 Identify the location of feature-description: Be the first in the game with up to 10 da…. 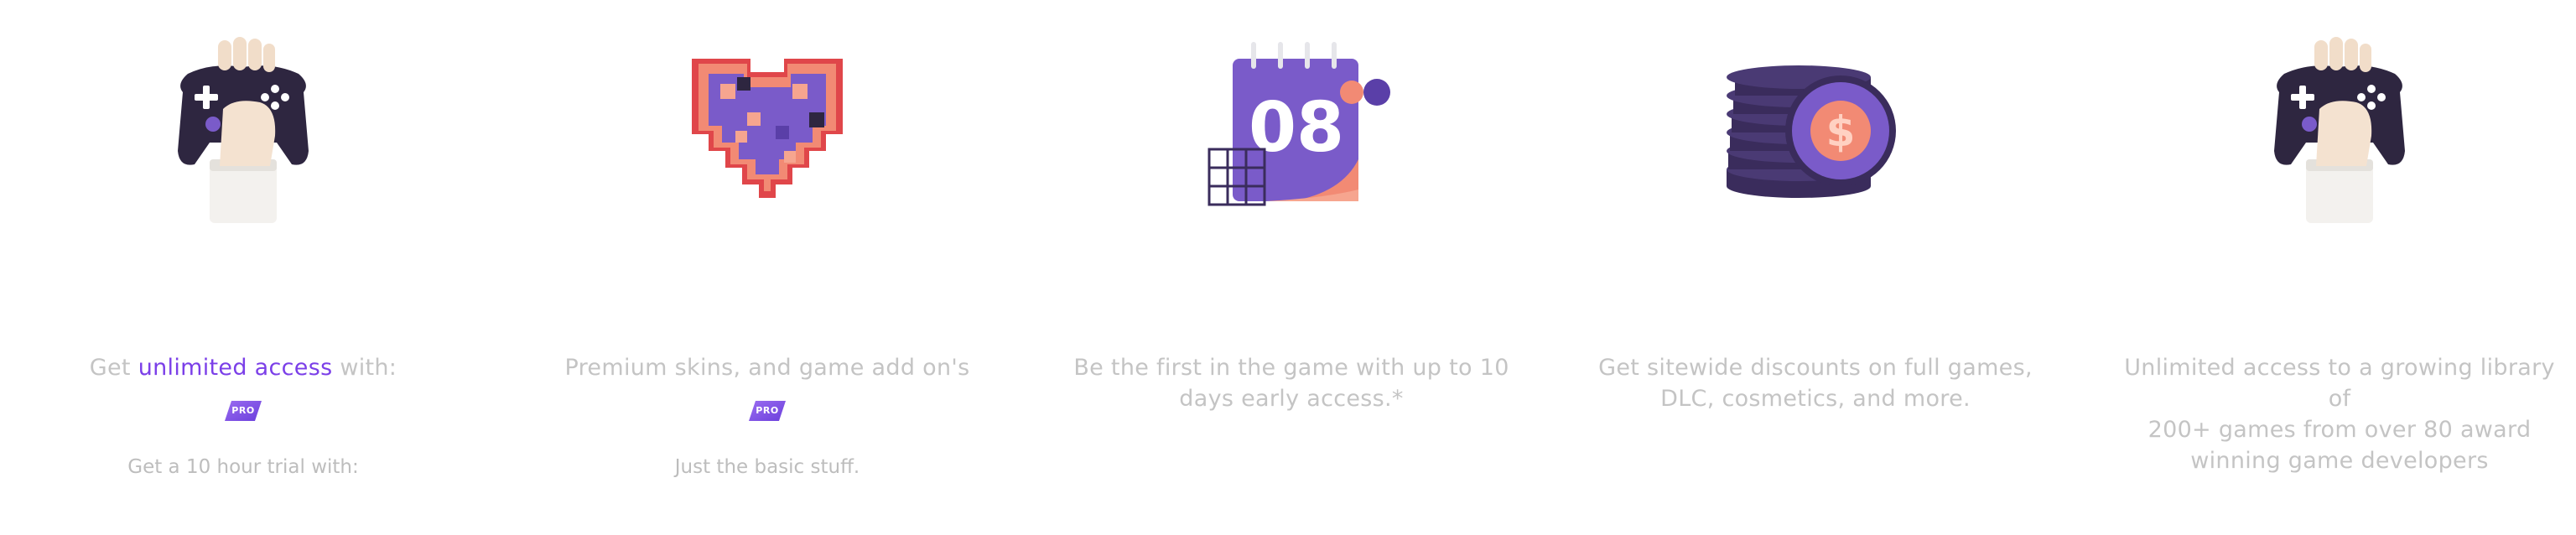
(1291, 384).